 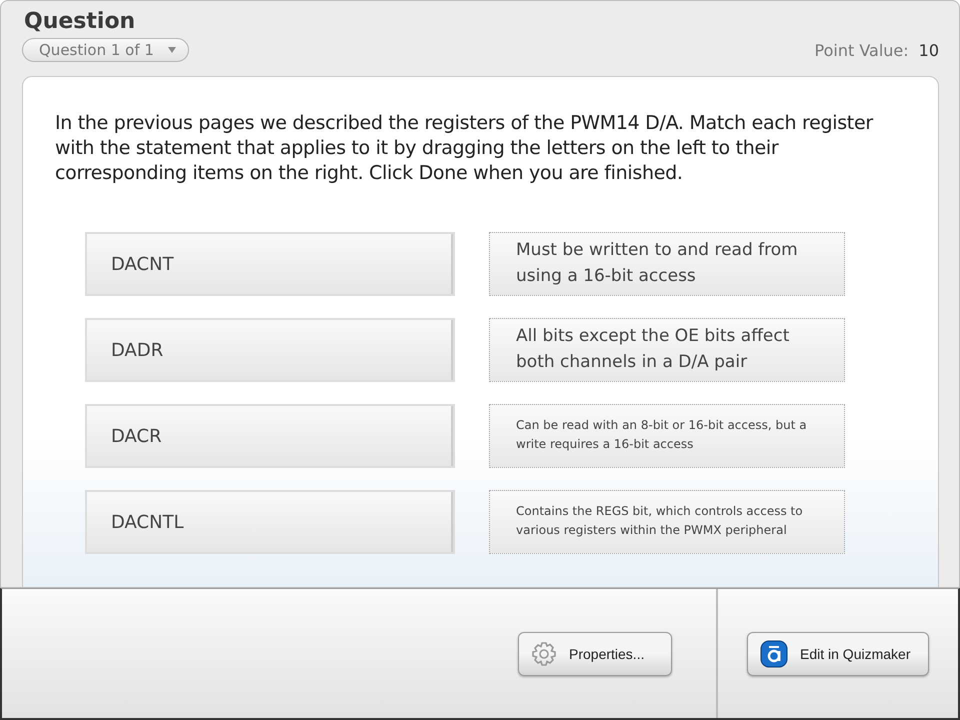 I want to click on match-target: Can be read with an 8-bit or 16-bit access, but a write requires a 16-bit access, so click(x=667, y=436).